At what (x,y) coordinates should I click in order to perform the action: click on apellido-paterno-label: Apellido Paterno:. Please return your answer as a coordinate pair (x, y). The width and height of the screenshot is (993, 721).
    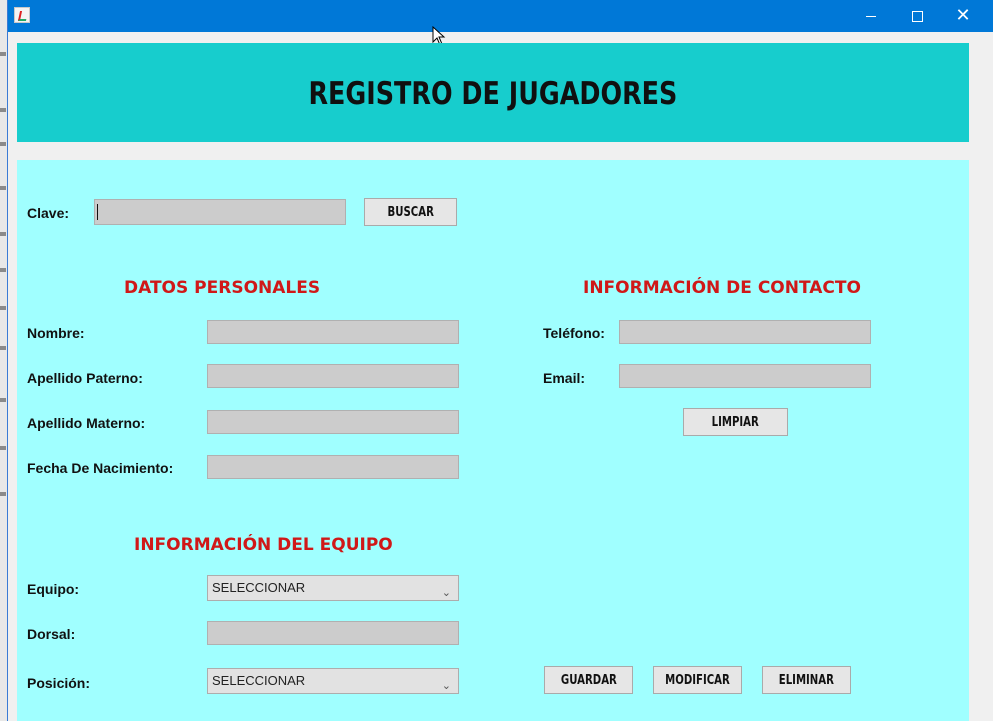
    Looking at the image, I should click on (85, 378).